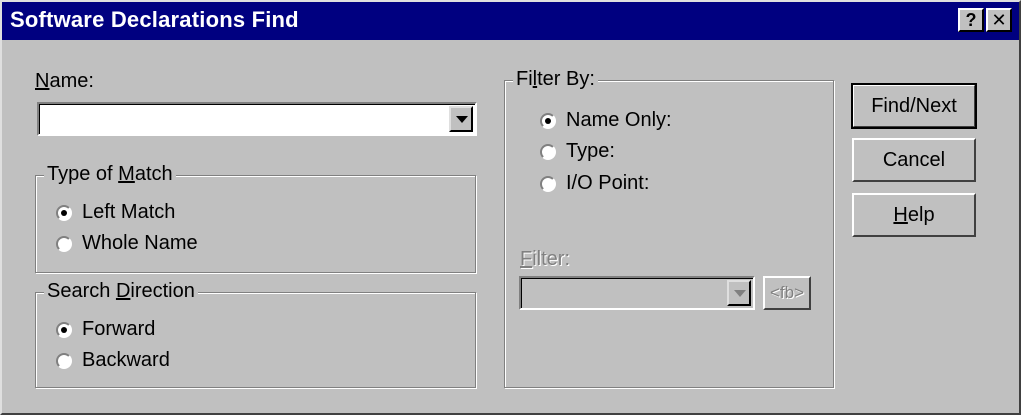  What do you see at coordinates (42, 81) in the screenshot?
I see `name-label-accel: N` at bounding box center [42, 81].